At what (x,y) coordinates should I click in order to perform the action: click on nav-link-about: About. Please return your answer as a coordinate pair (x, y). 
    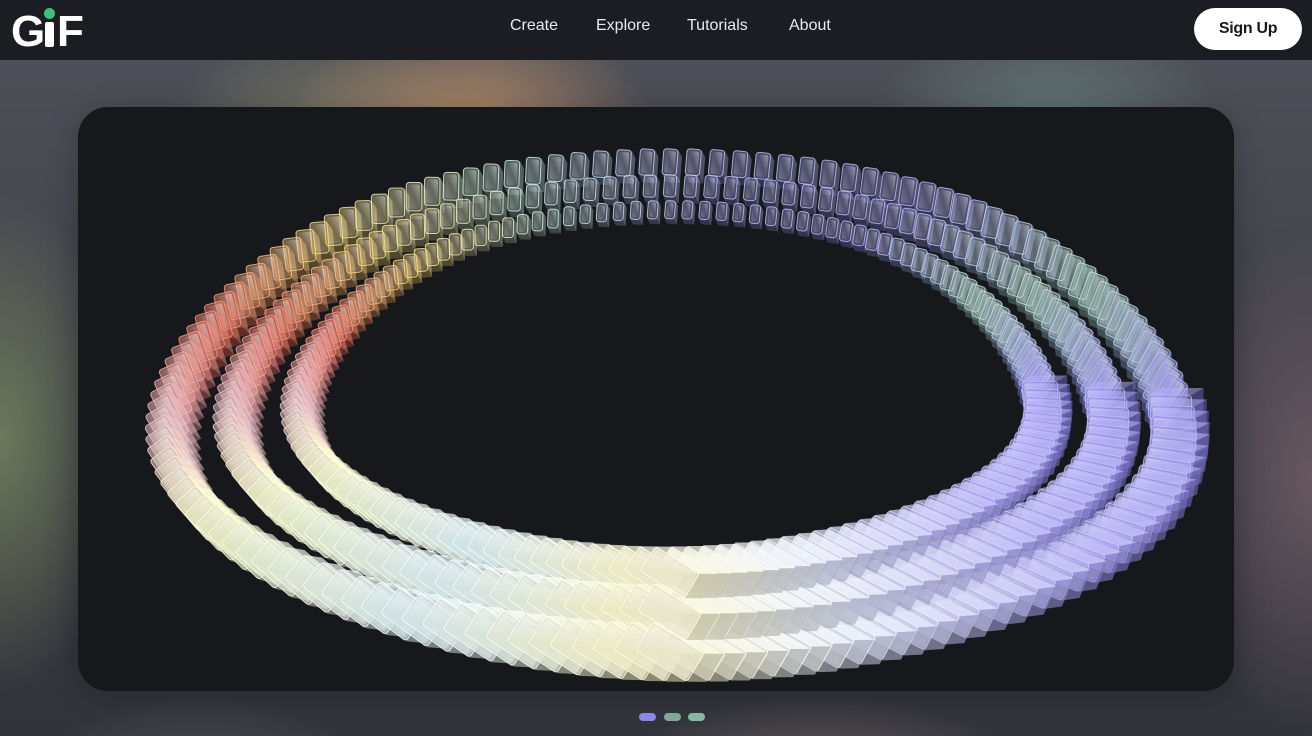
    Looking at the image, I should click on (810, 26).